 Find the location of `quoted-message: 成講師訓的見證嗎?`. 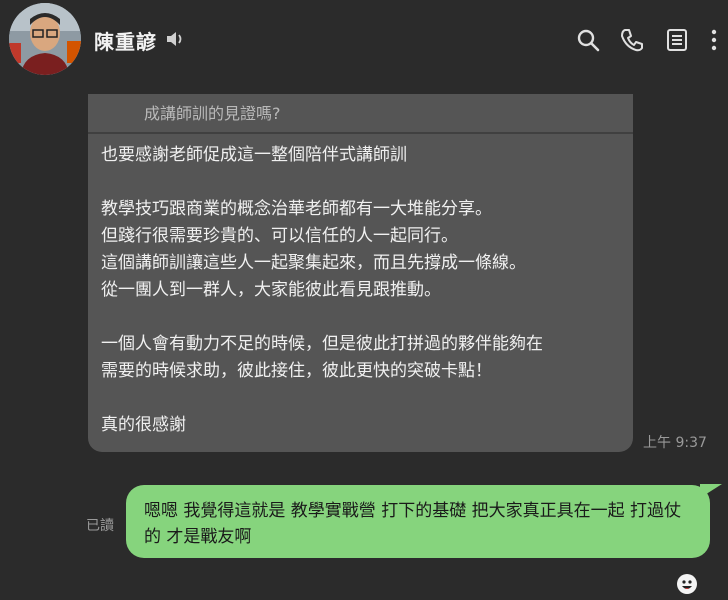

quoted-message: 成講師訓的見證嗎? is located at coordinates (360, 114).